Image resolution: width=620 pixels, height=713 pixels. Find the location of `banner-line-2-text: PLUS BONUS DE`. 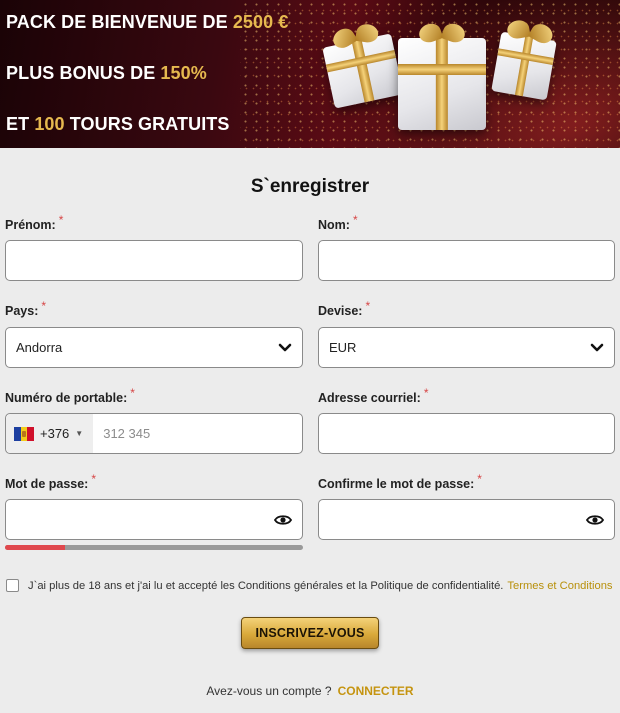

banner-line-2-text: PLUS BONUS DE is located at coordinates (83, 73).